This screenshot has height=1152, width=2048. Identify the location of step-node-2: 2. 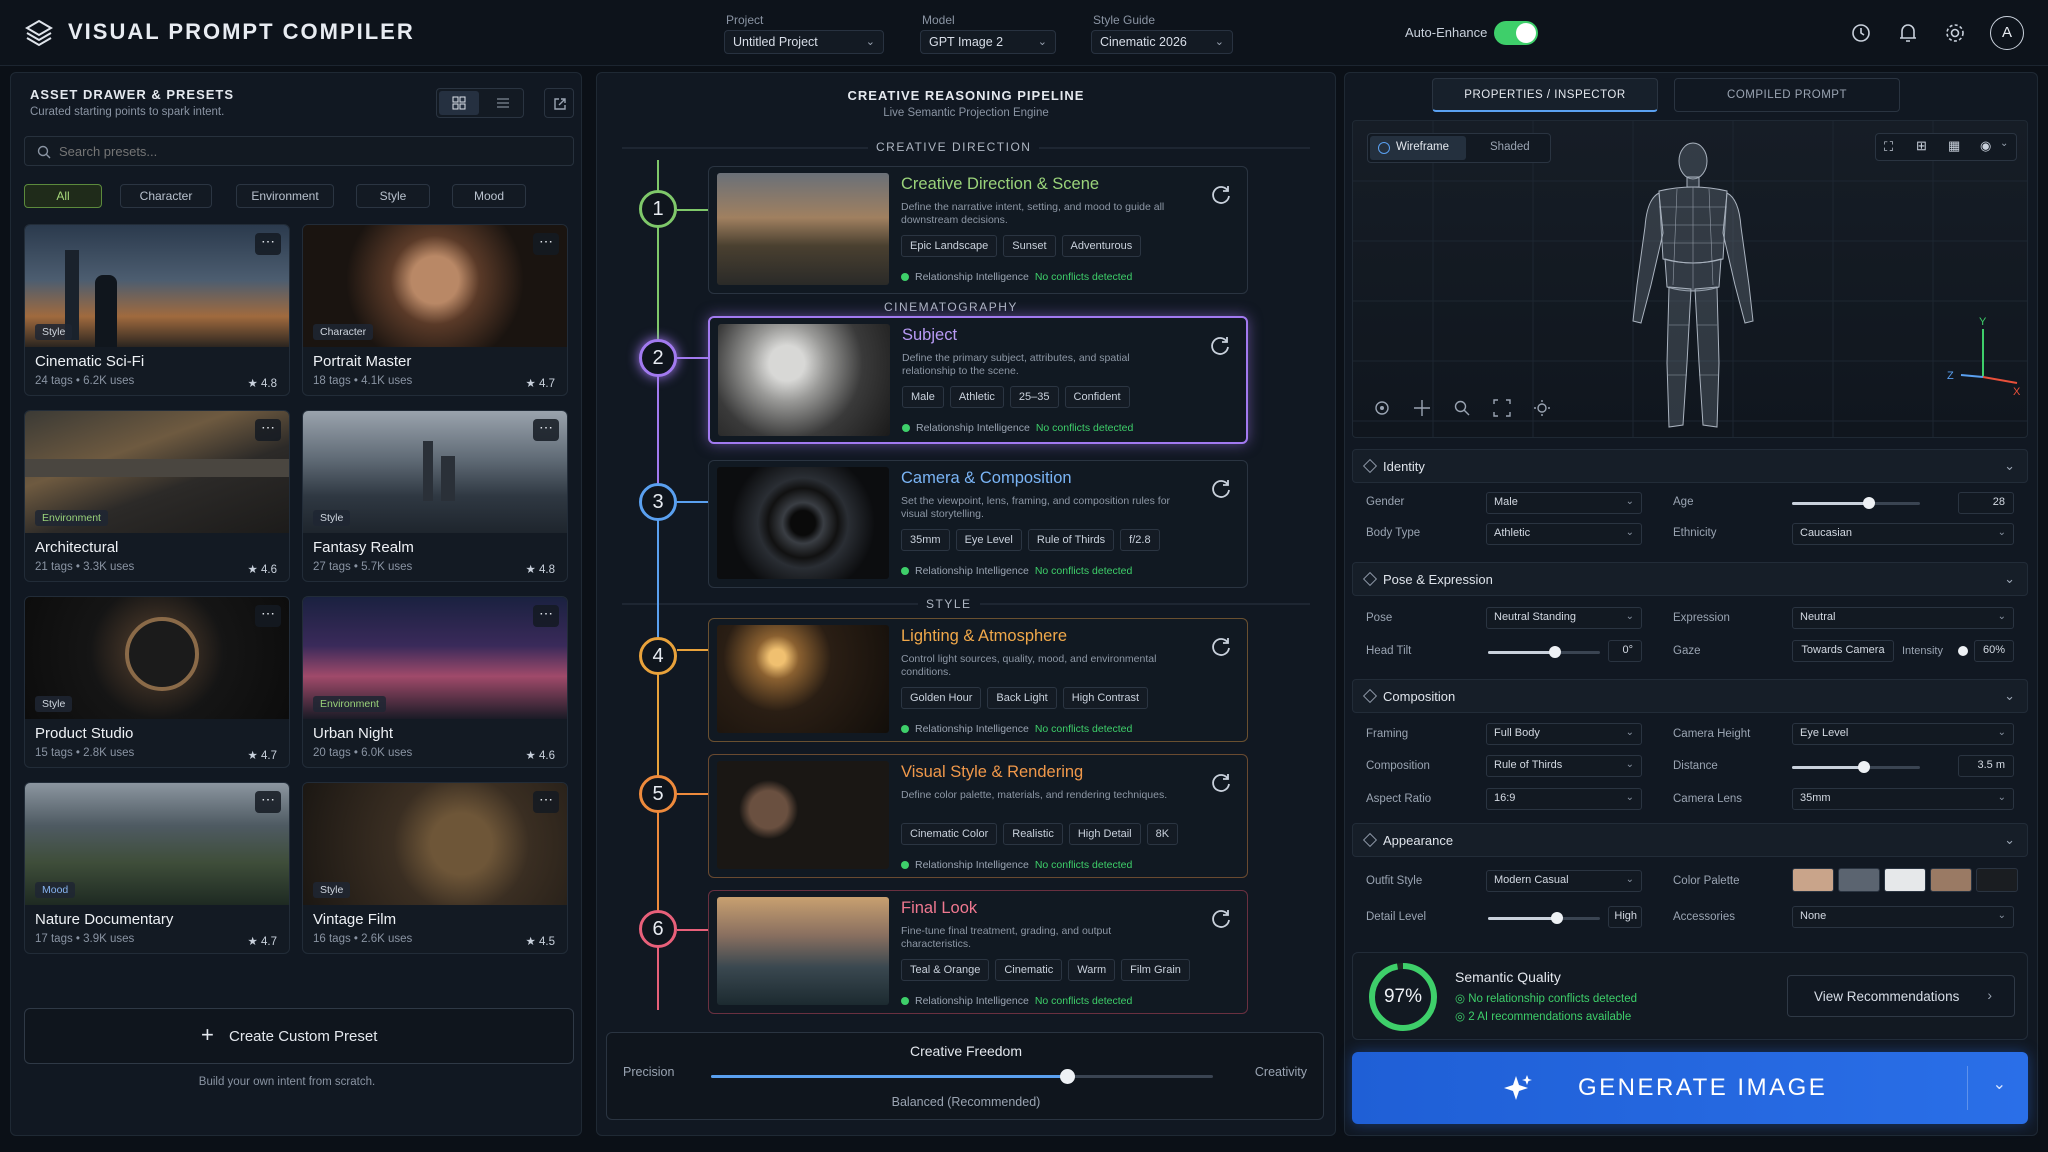
(658, 358).